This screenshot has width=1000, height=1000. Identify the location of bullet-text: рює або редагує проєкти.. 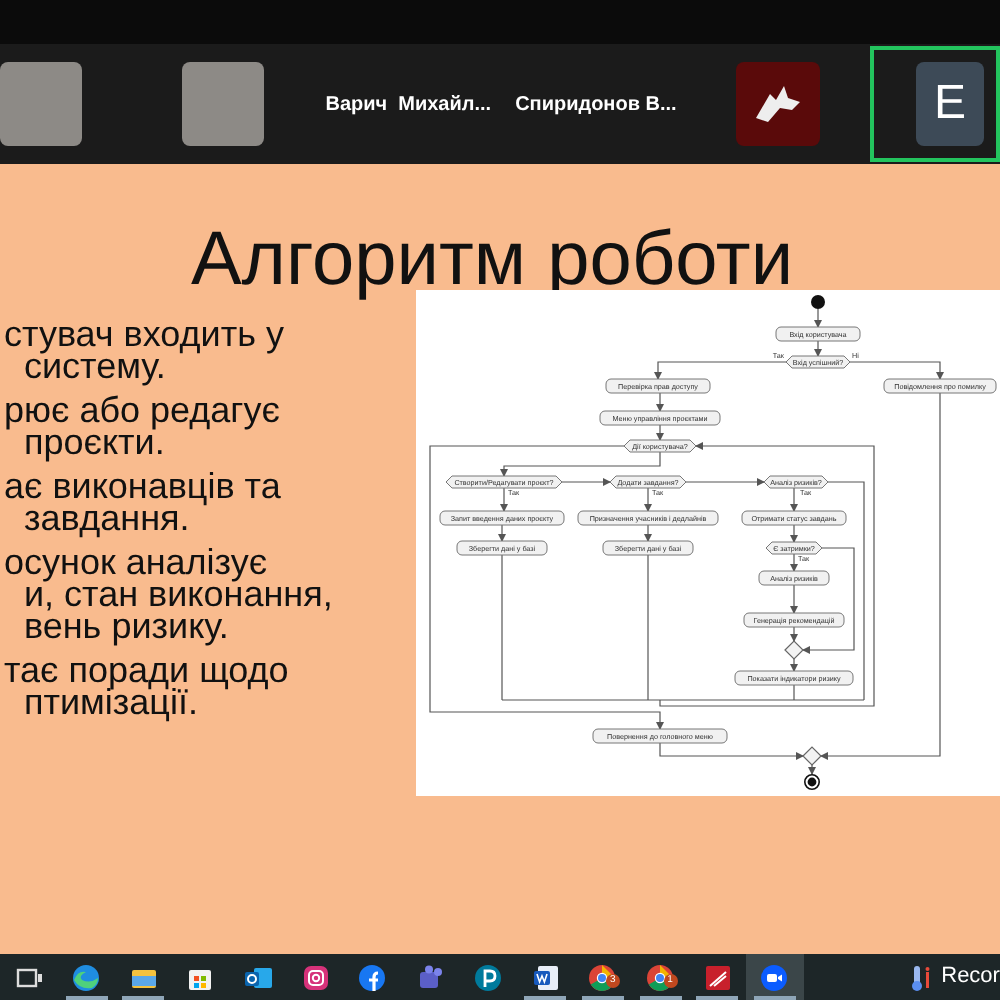
(142, 426).